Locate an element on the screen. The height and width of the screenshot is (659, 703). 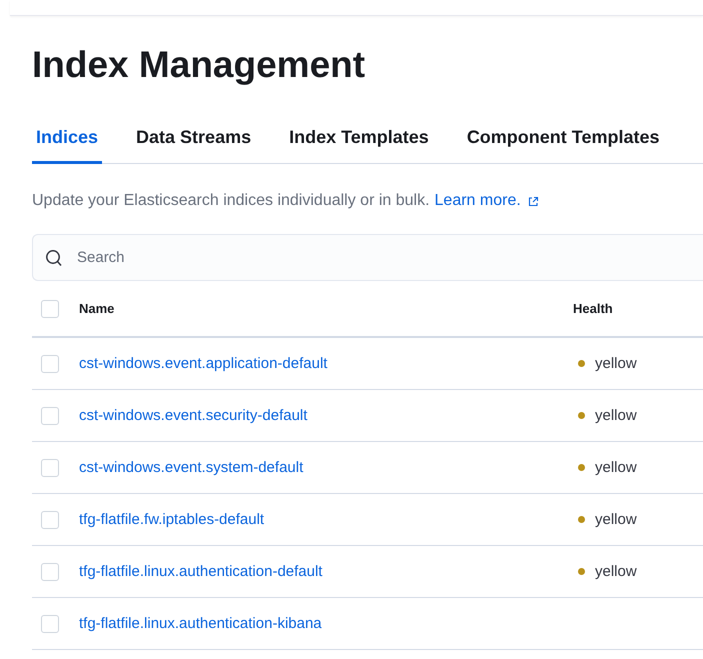
index-name-link: tfg-flatfile.linux.authentication-kibana is located at coordinates (326, 623).